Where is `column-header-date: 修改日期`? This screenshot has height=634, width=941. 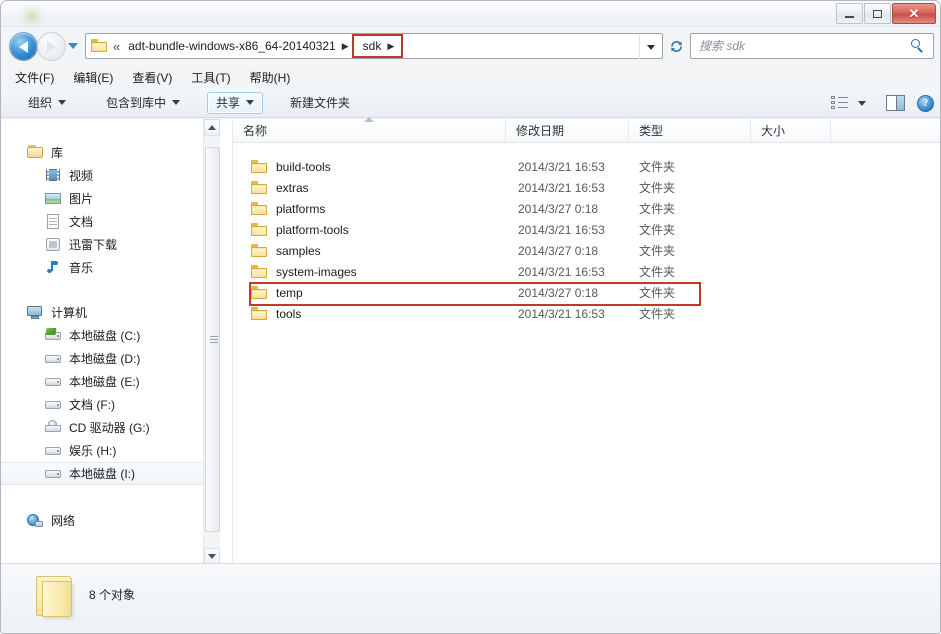
column-header-date: 修改日期 is located at coordinates (567, 130).